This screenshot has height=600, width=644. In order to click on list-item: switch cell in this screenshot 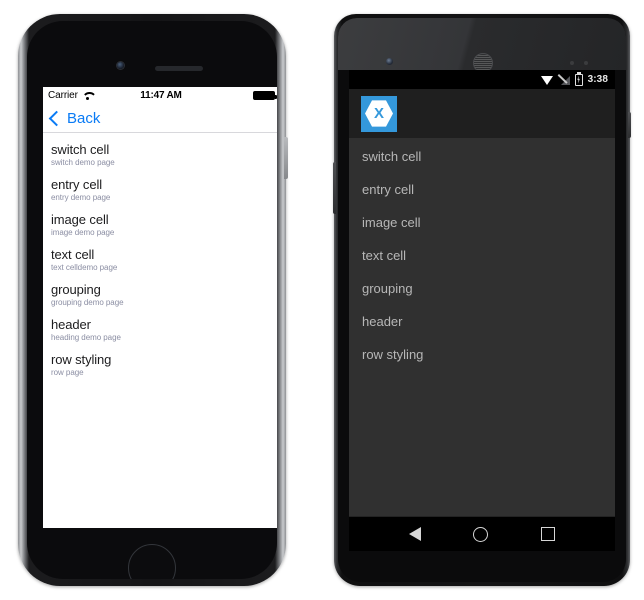, I will do `click(482, 156)`.